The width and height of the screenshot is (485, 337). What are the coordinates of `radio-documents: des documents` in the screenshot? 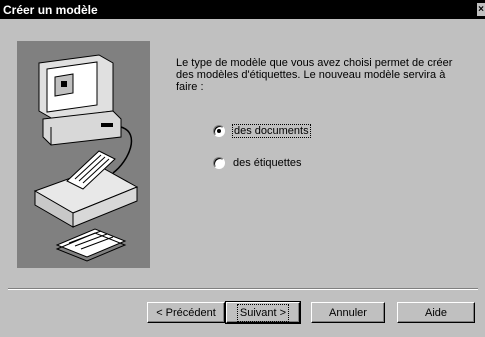 It's located at (262, 131).